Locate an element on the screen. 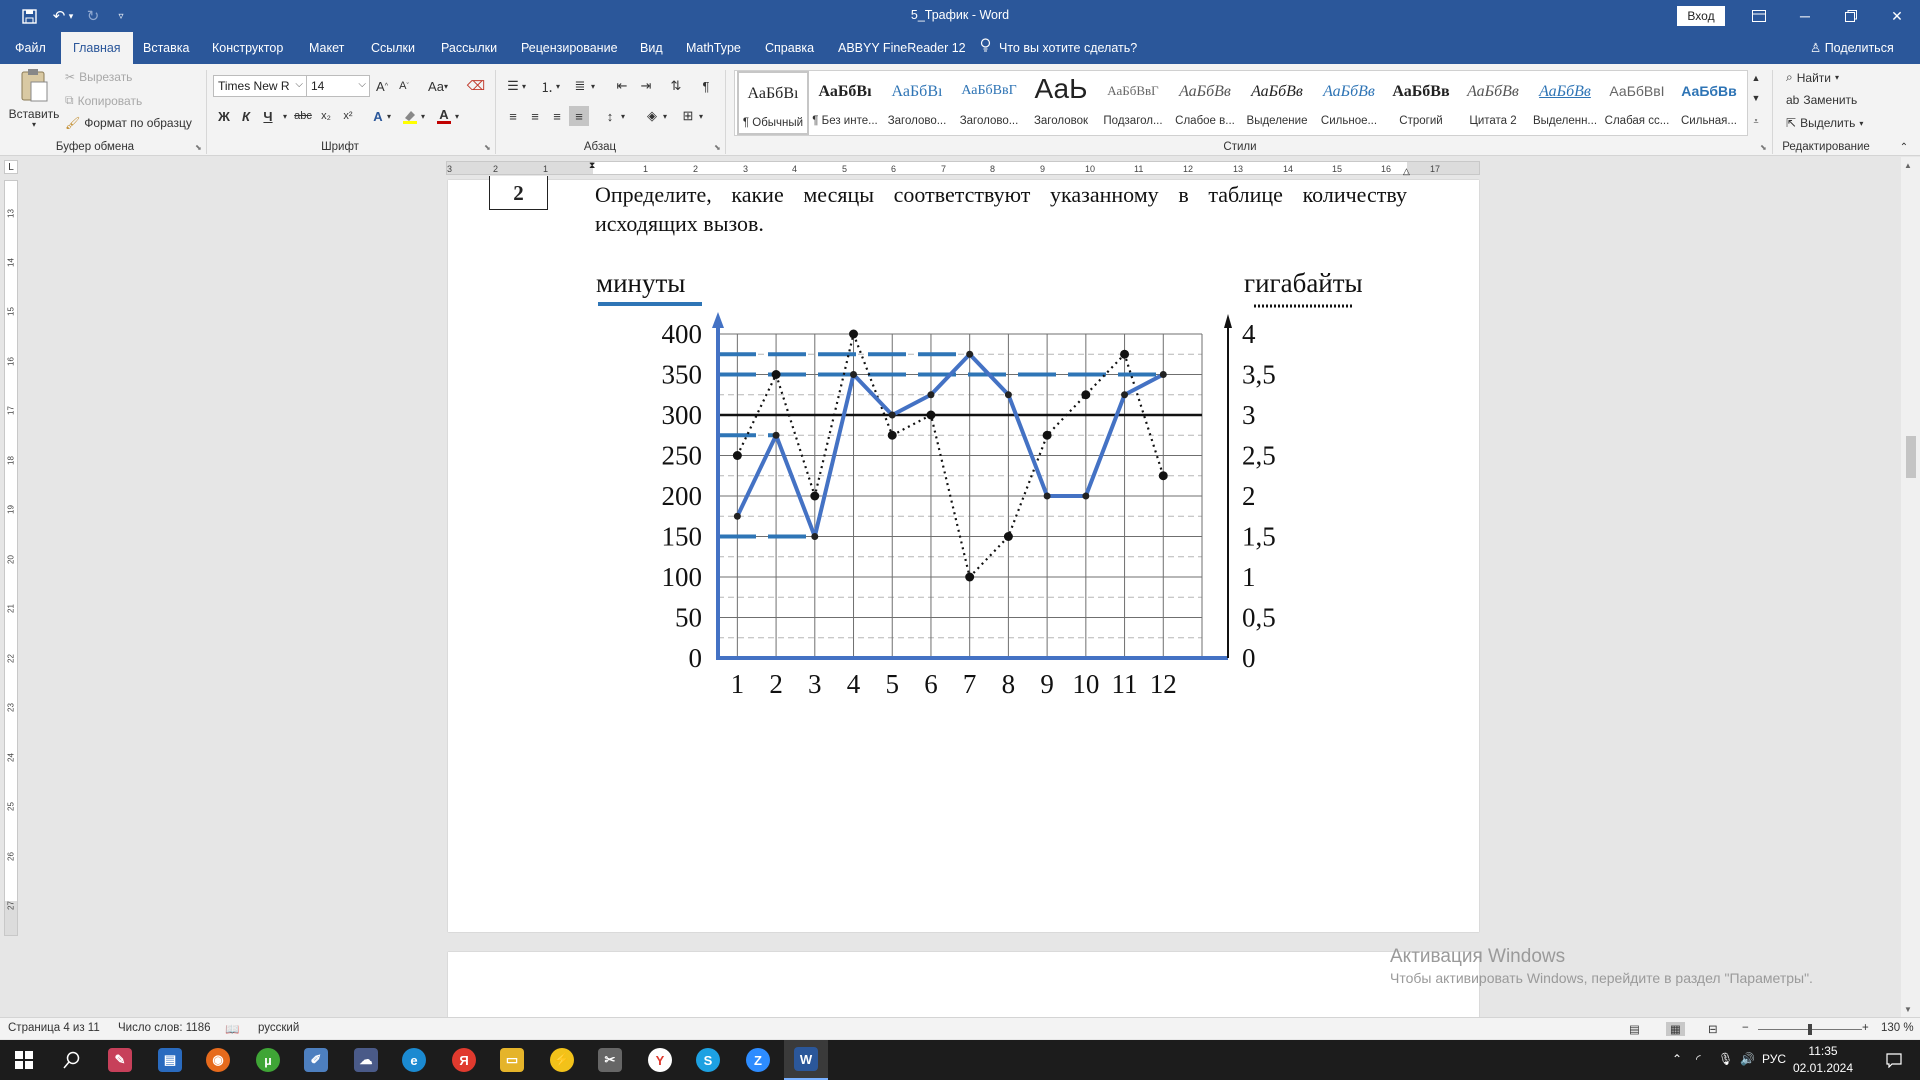 Image resolution: width=1920 pixels, height=1080 pixels. clipboard-launcher-icon: ⬊ is located at coordinates (198, 147).